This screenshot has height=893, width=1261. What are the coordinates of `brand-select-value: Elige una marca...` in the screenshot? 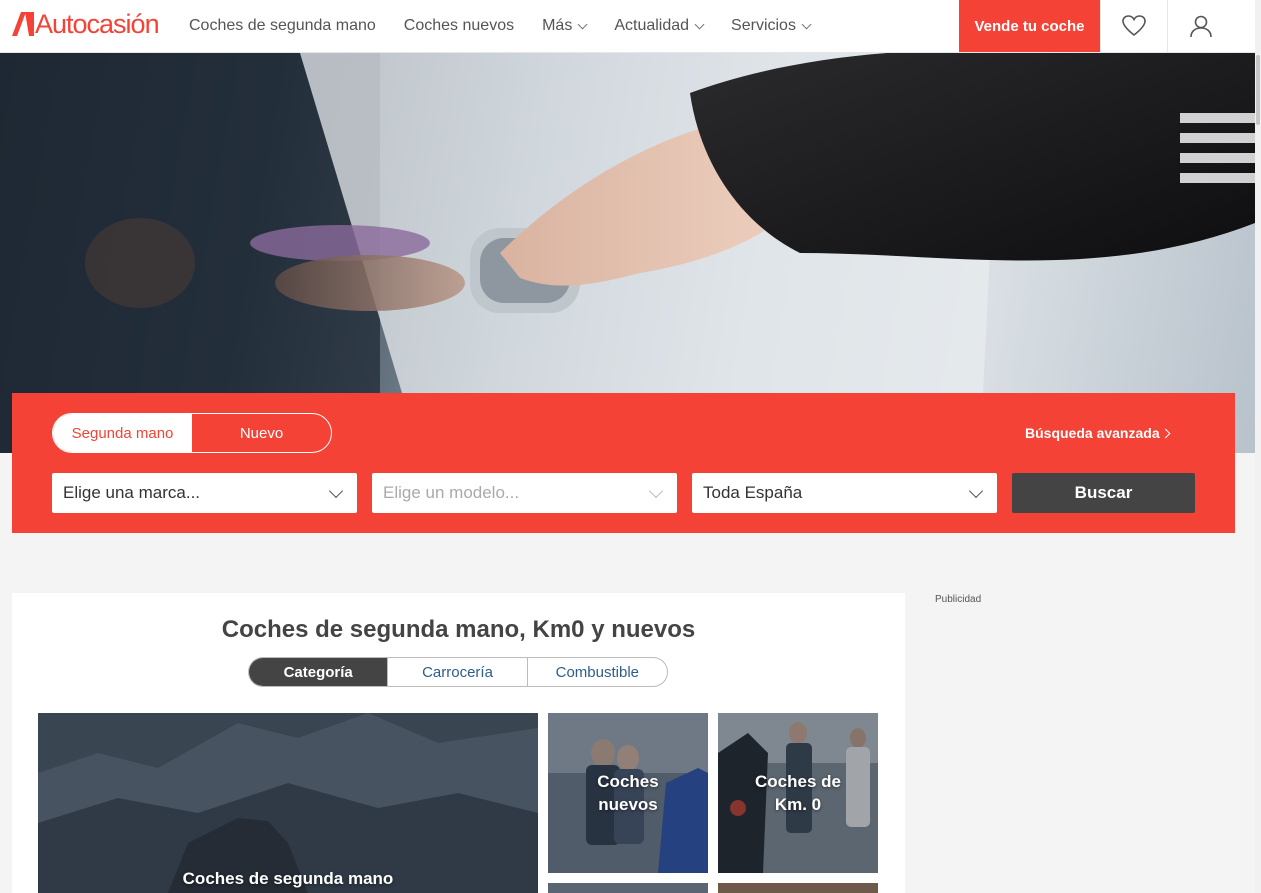 It's located at (132, 492).